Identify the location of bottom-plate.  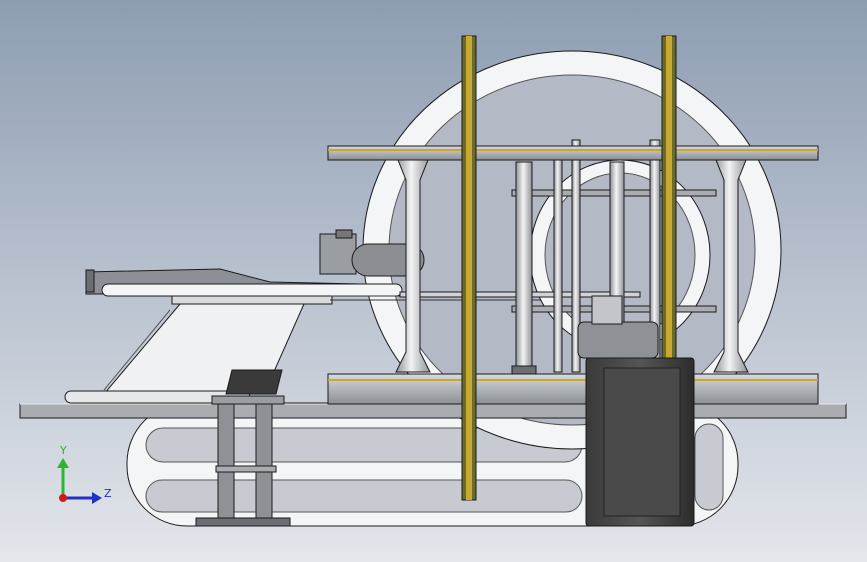
(573, 389).